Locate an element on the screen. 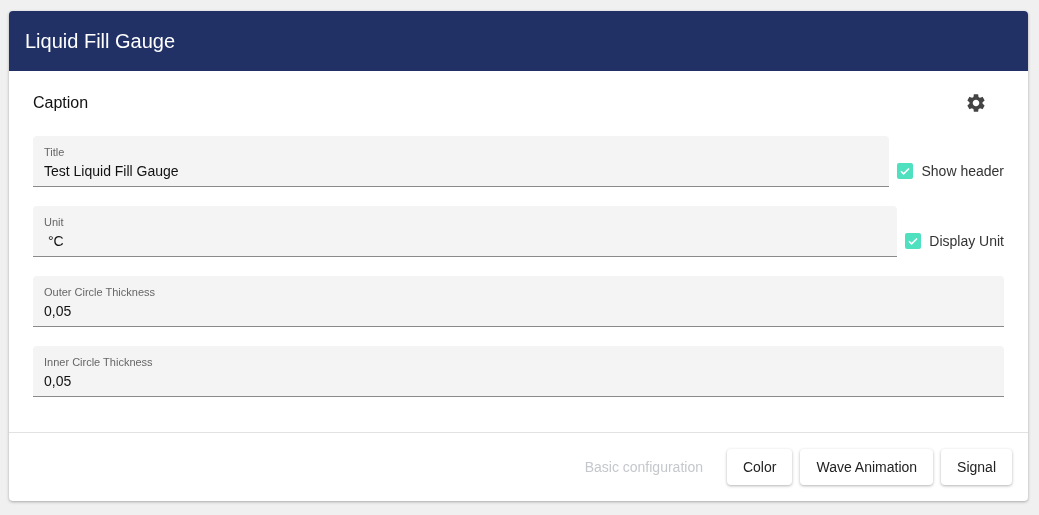 This screenshot has height=515, width=1039. checkbox-label: Display Unit is located at coordinates (966, 241).